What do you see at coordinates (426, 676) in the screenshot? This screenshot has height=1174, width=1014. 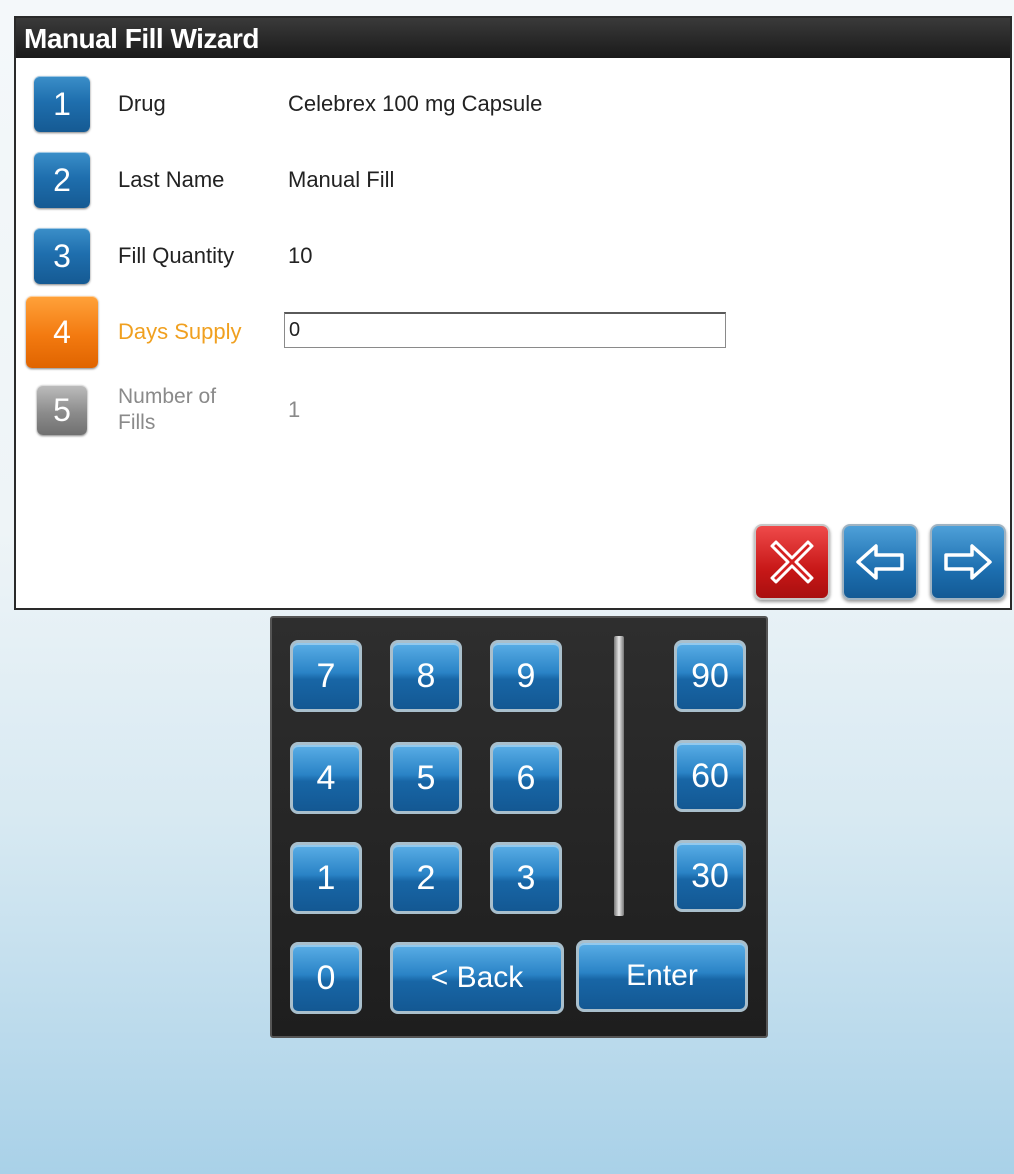 I see `key-8: 8` at bounding box center [426, 676].